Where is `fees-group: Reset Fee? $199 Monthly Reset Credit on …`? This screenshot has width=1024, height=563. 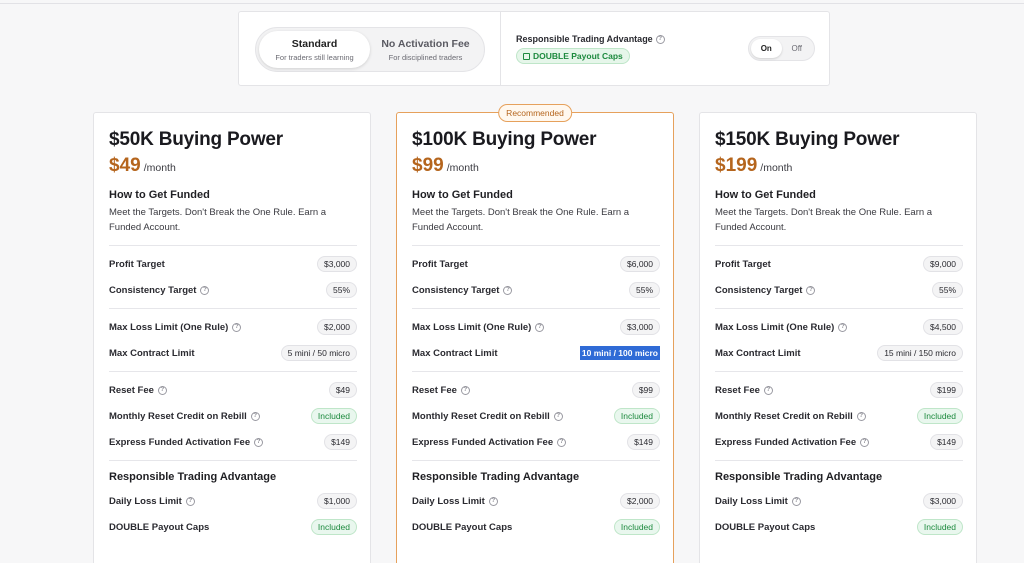
fees-group: Reset Fee? $199 Monthly Reset Credit on … is located at coordinates (839, 413).